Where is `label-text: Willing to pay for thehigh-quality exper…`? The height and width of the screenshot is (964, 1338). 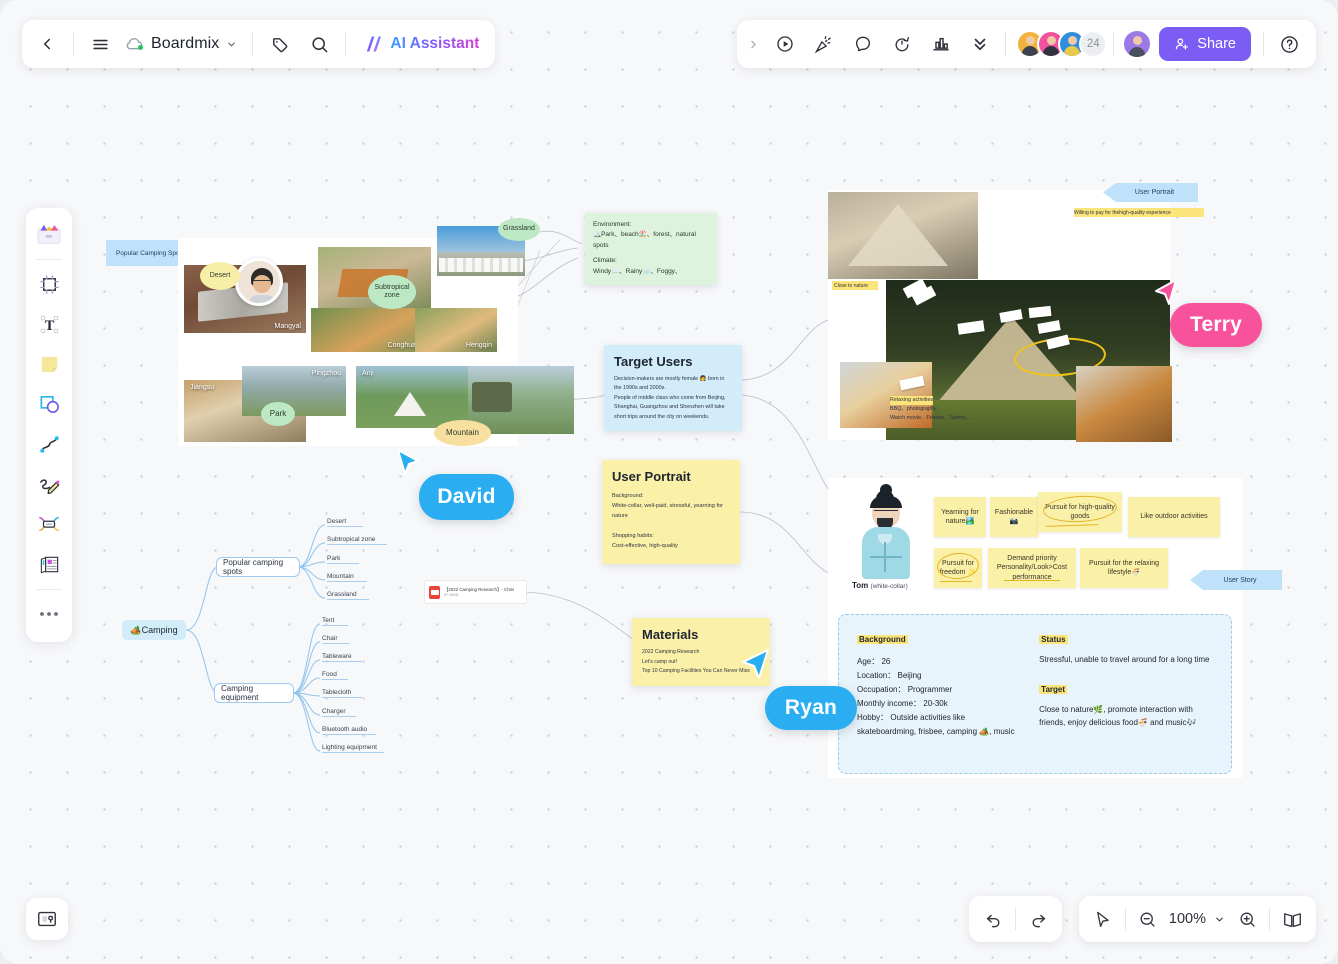
label-text: Willing to pay for thehigh-quality exper… is located at coordinates (1122, 212).